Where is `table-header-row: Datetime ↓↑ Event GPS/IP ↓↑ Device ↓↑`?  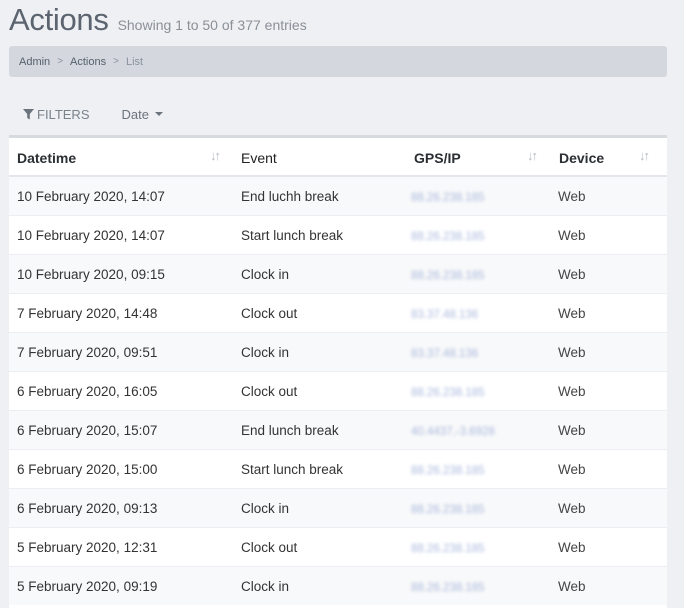
table-header-row: Datetime ↓↑ Event GPS/IP ↓↑ Device ↓↑ is located at coordinates (338, 157).